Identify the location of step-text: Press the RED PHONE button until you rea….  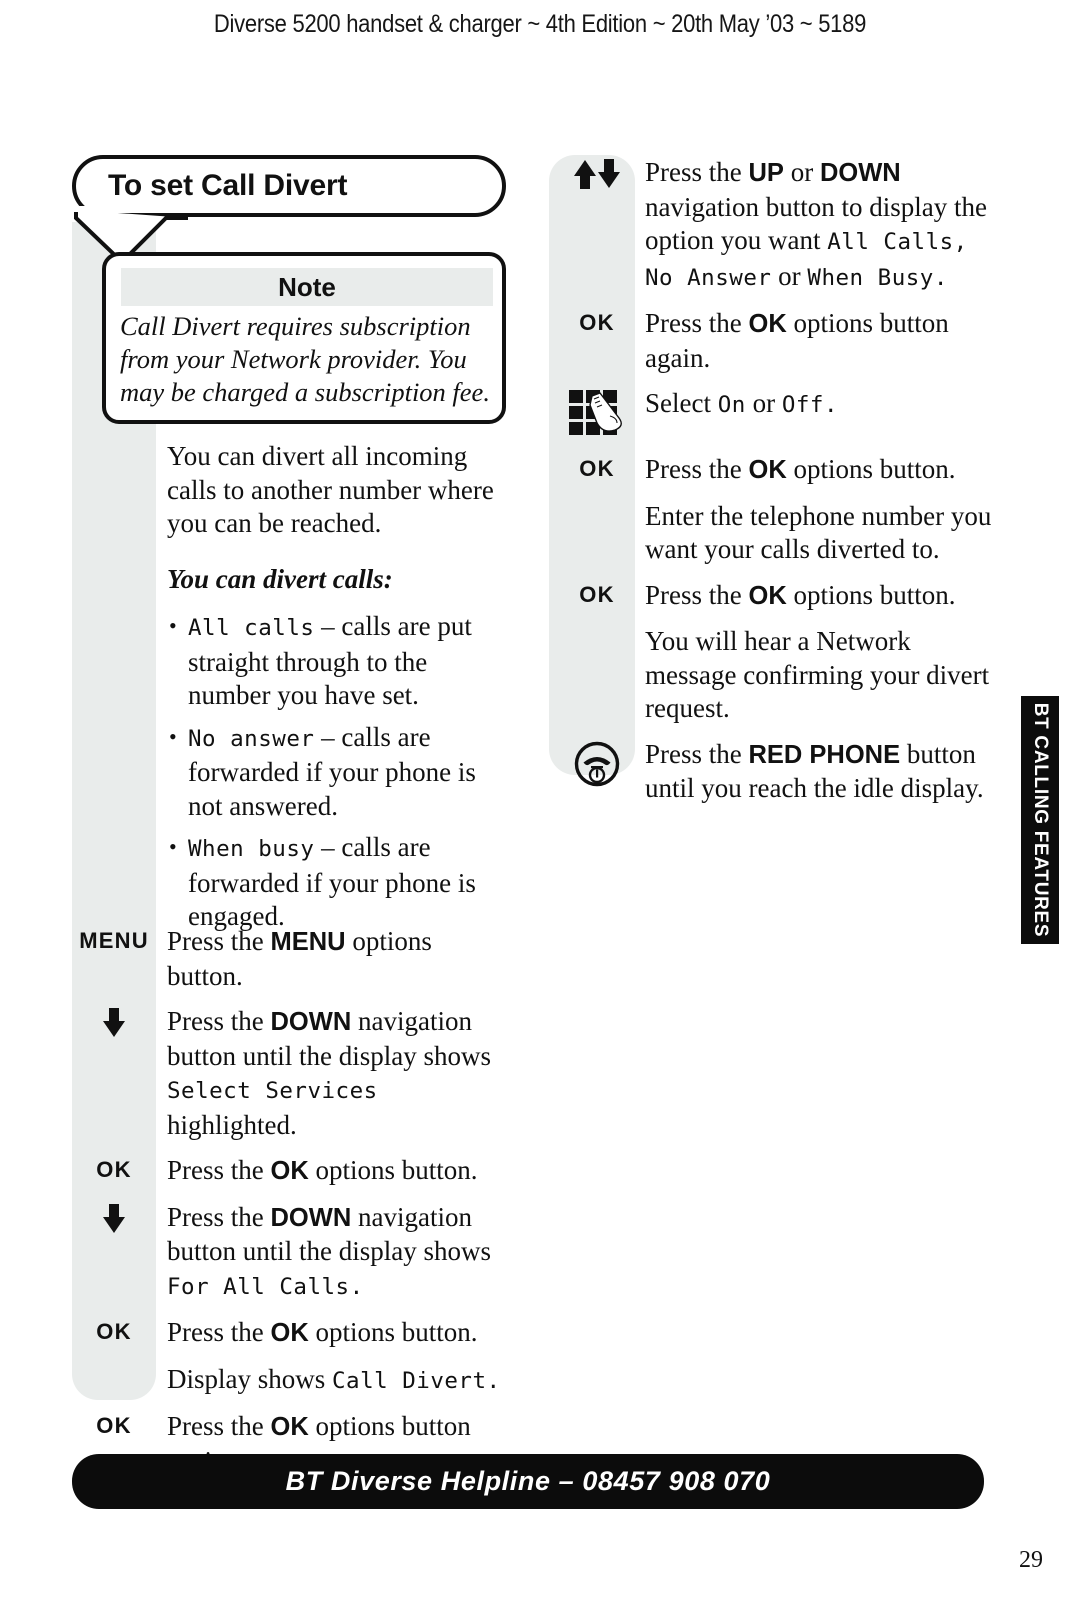
(821, 772).